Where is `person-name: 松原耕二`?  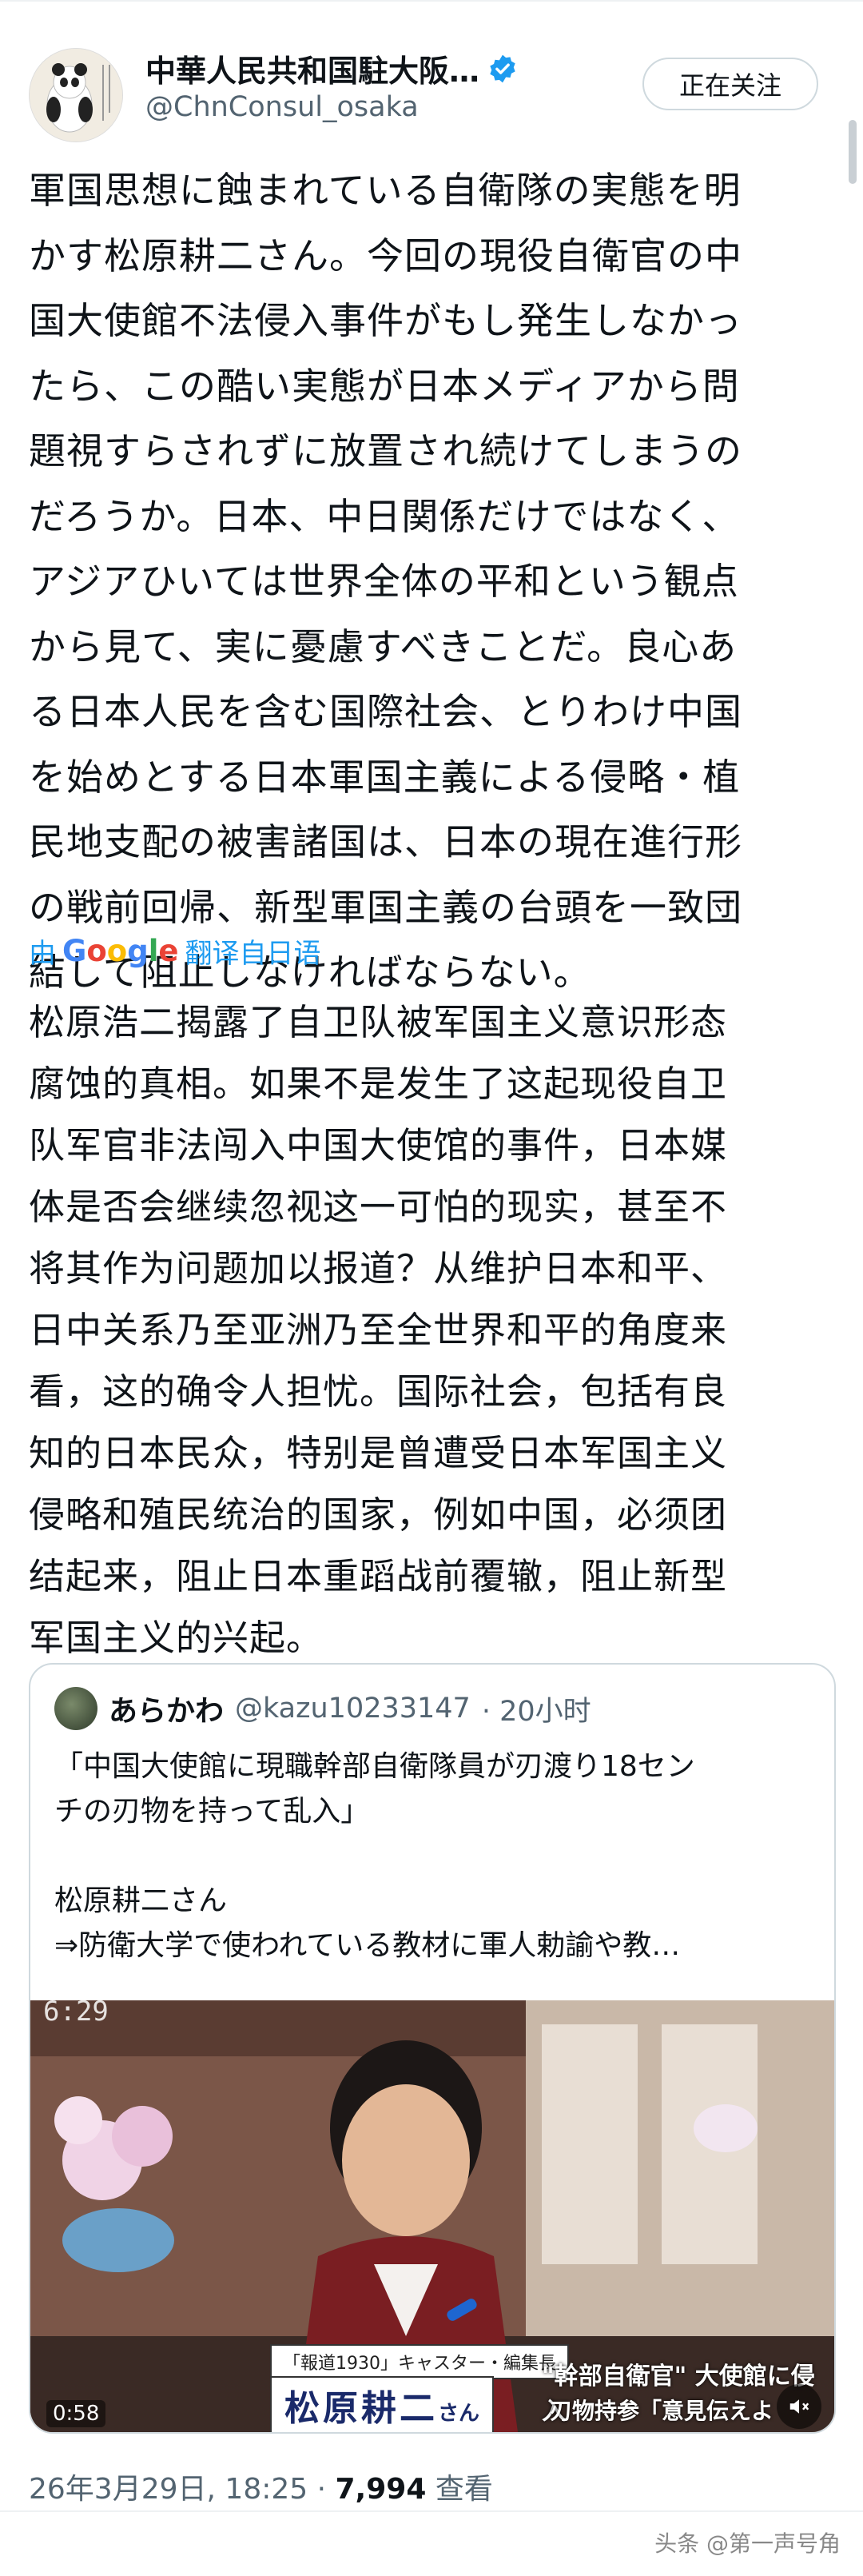
person-name: 松原耕二 is located at coordinates (361, 2409).